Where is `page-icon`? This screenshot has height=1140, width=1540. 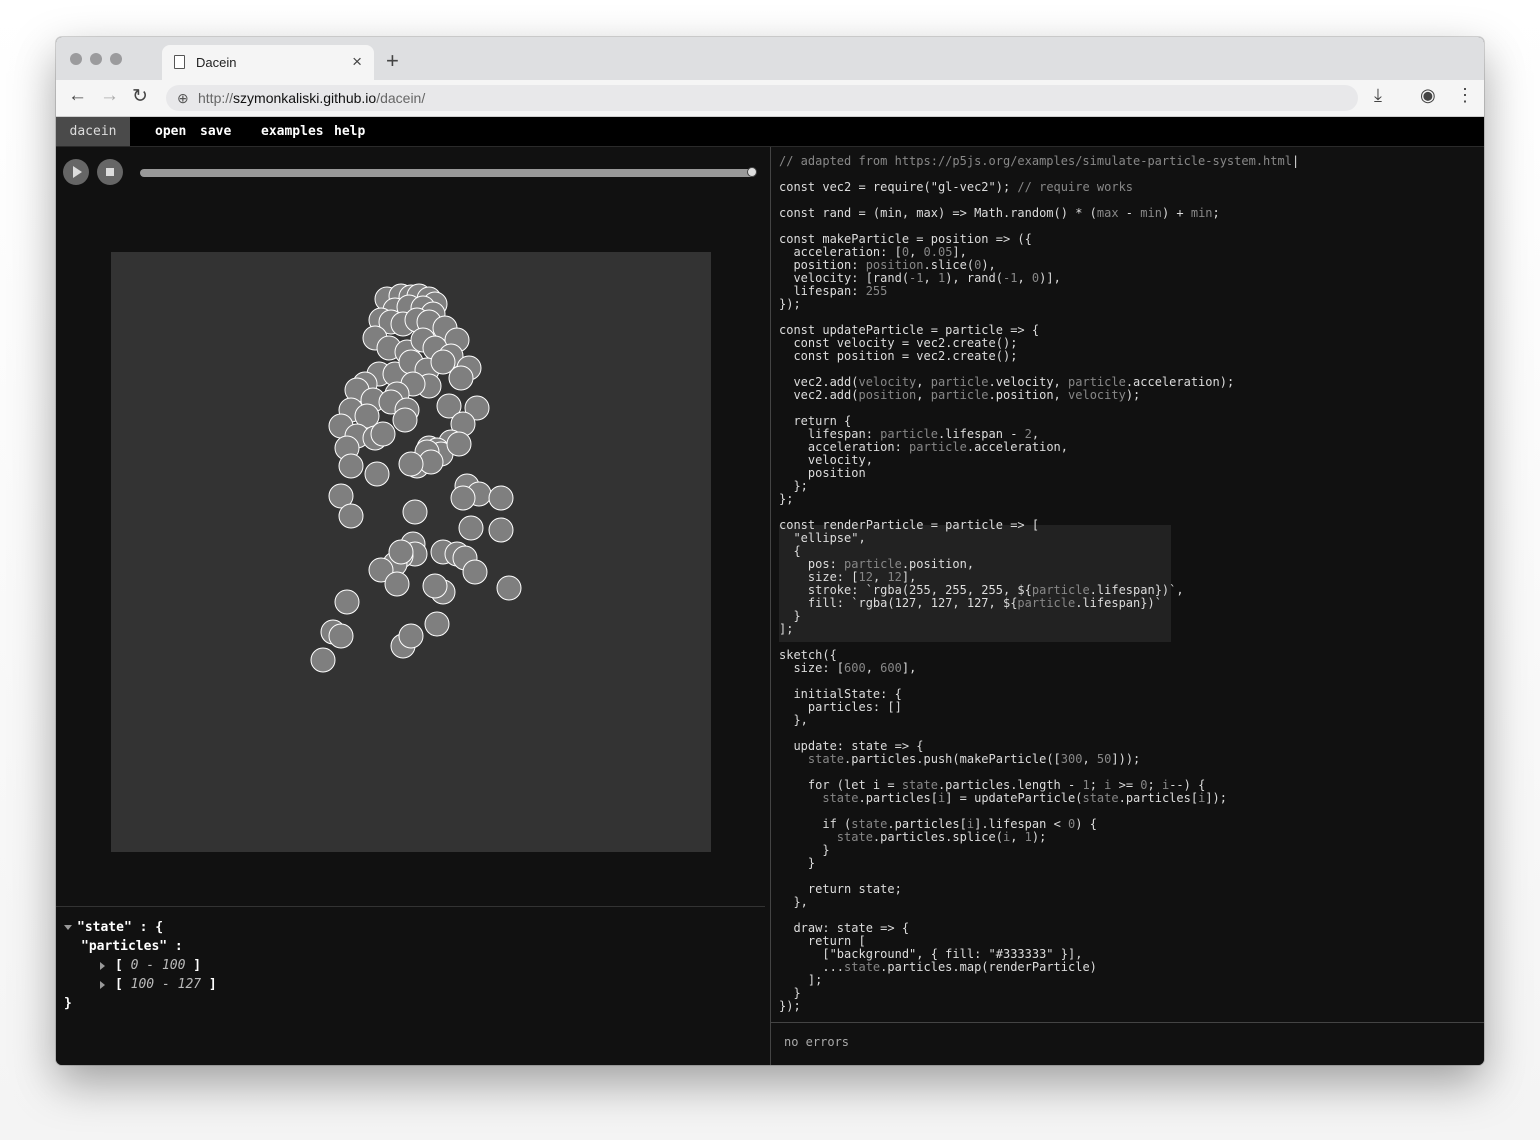 page-icon is located at coordinates (179, 62).